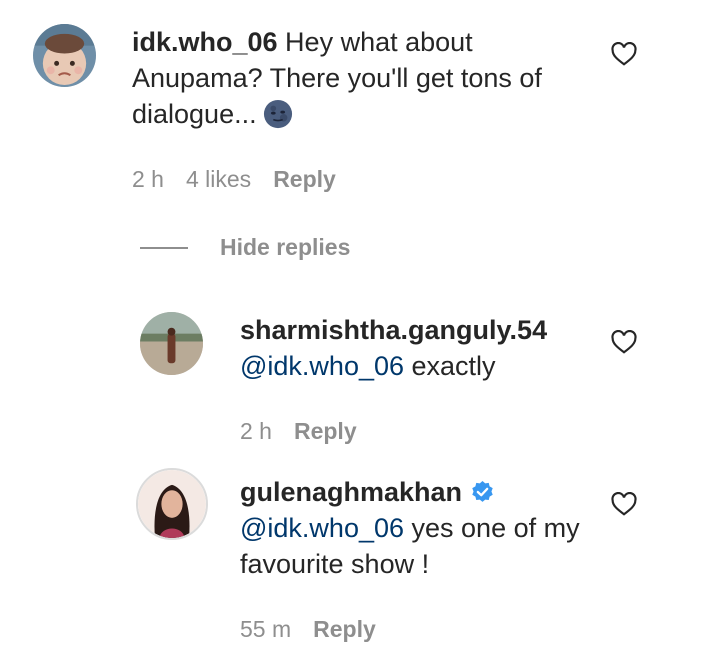 This screenshot has width=717, height=671. I want to click on new-moon-face-emoji, so click(277, 114).